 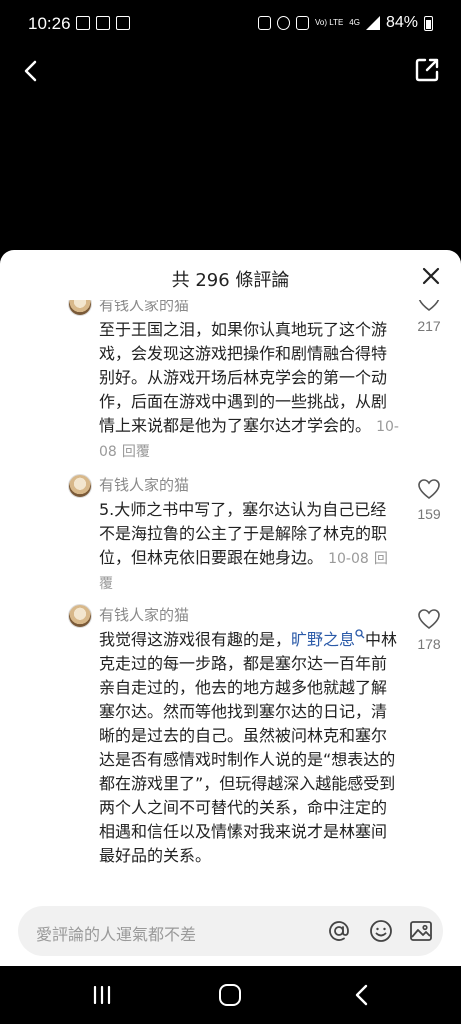 I want to click on comment-date: 10-08, so click(x=348, y=559).